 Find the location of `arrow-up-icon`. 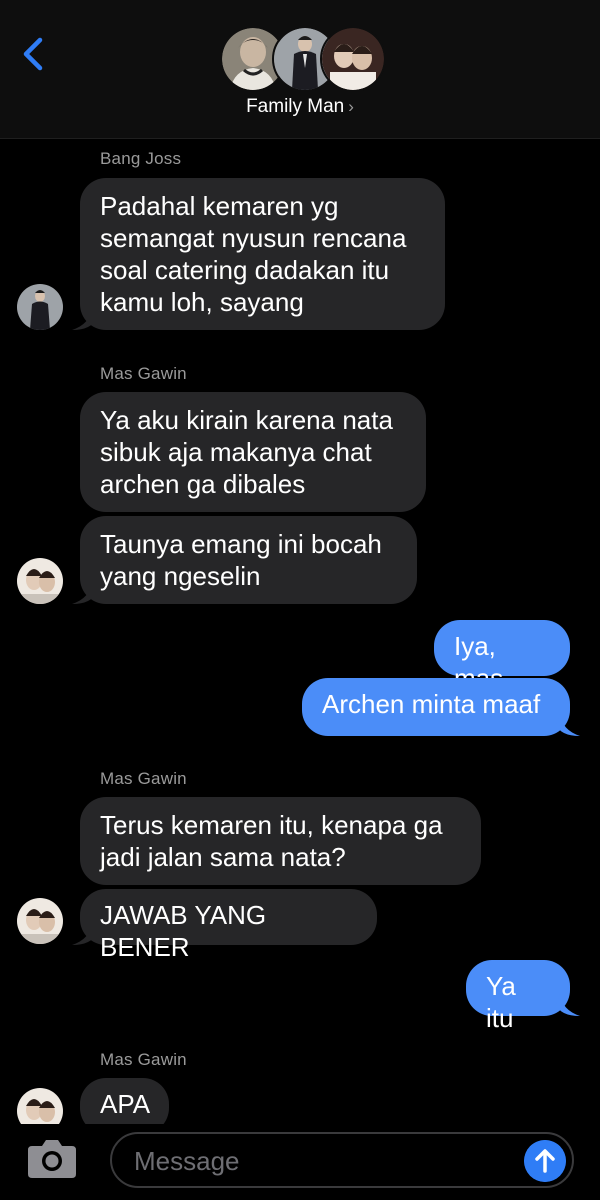

arrow-up-icon is located at coordinates (545, 1161).